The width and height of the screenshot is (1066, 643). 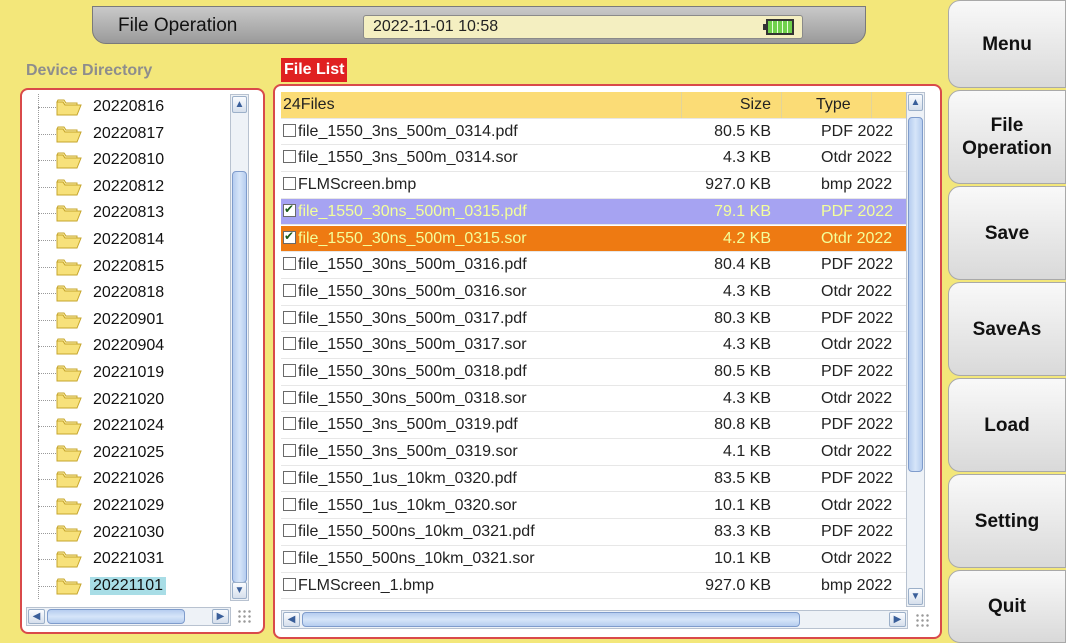 I want to click on save-button: Save, so click(x=1007, y=233).